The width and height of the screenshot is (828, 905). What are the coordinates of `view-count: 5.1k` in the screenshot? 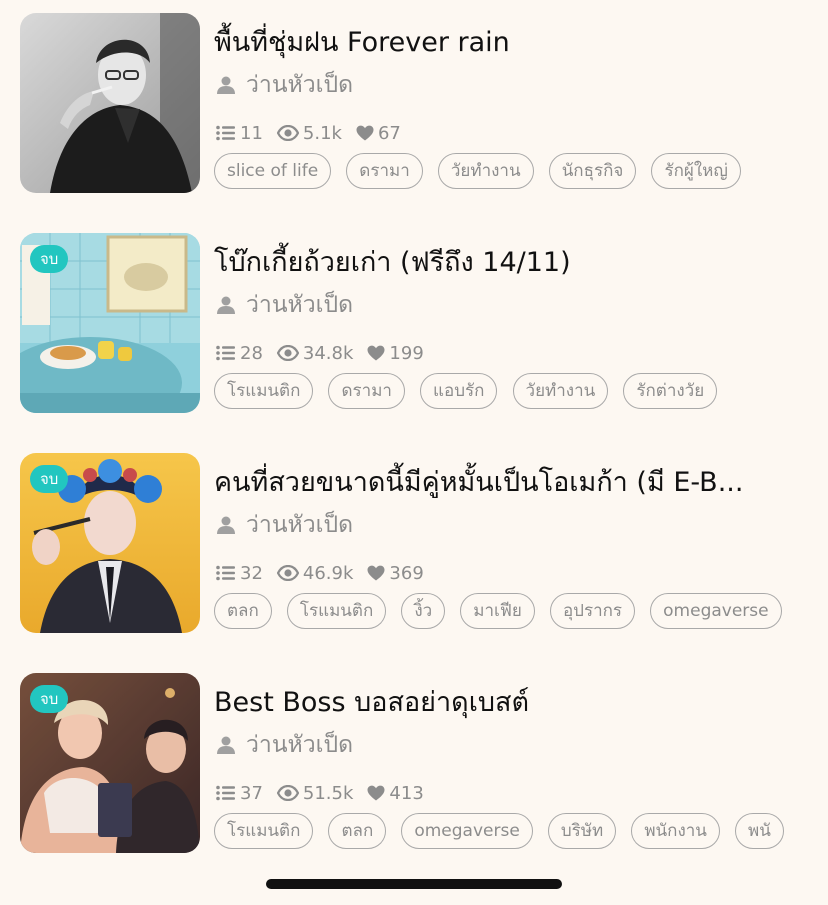 It's located at (309, 133).